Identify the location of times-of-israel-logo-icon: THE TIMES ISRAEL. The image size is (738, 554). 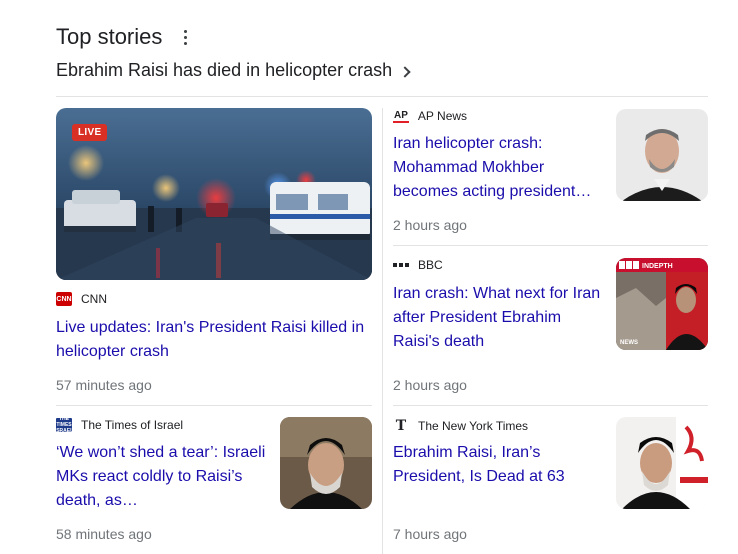
(64, 425).